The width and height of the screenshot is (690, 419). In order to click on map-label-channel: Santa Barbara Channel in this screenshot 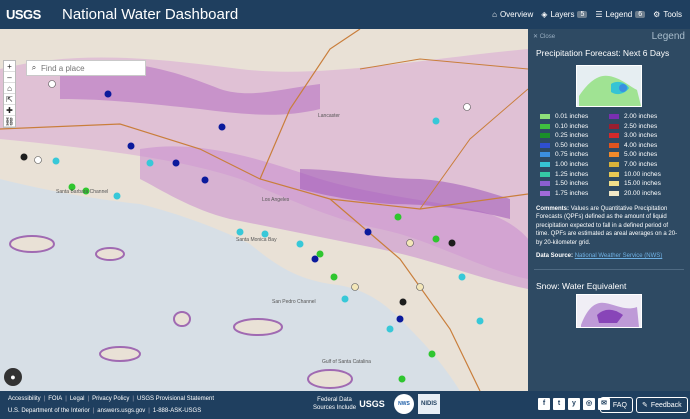, I will do `click(82, 192)`.